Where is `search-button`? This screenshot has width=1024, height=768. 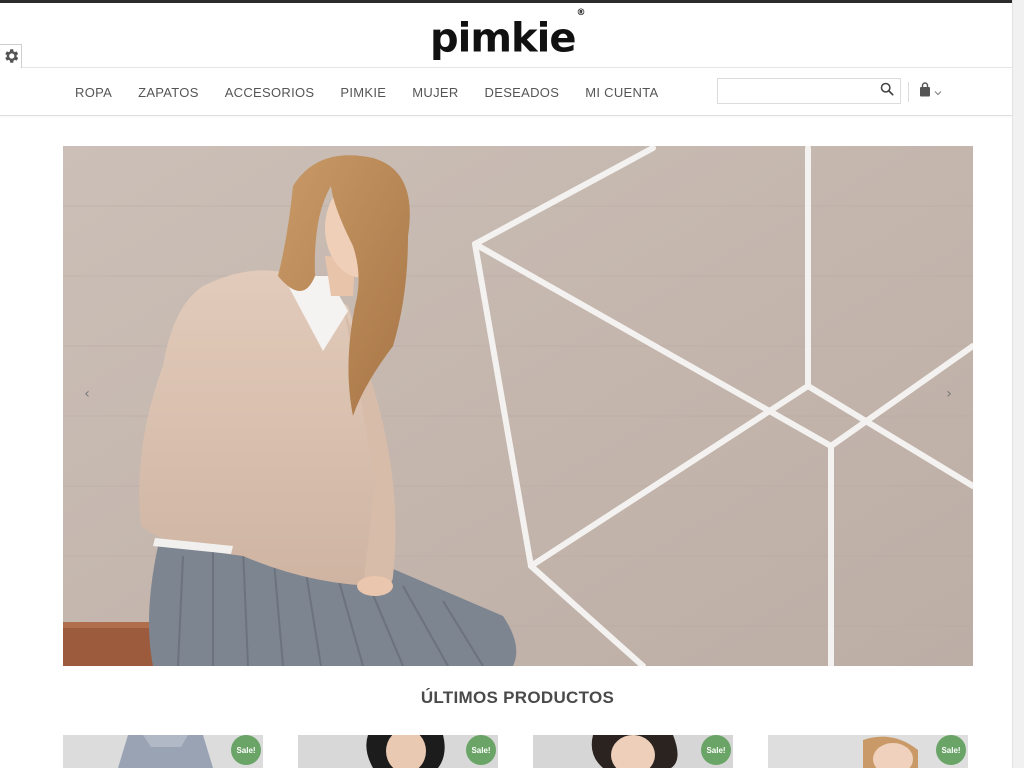 search-button is located at coordinates (887, 91).